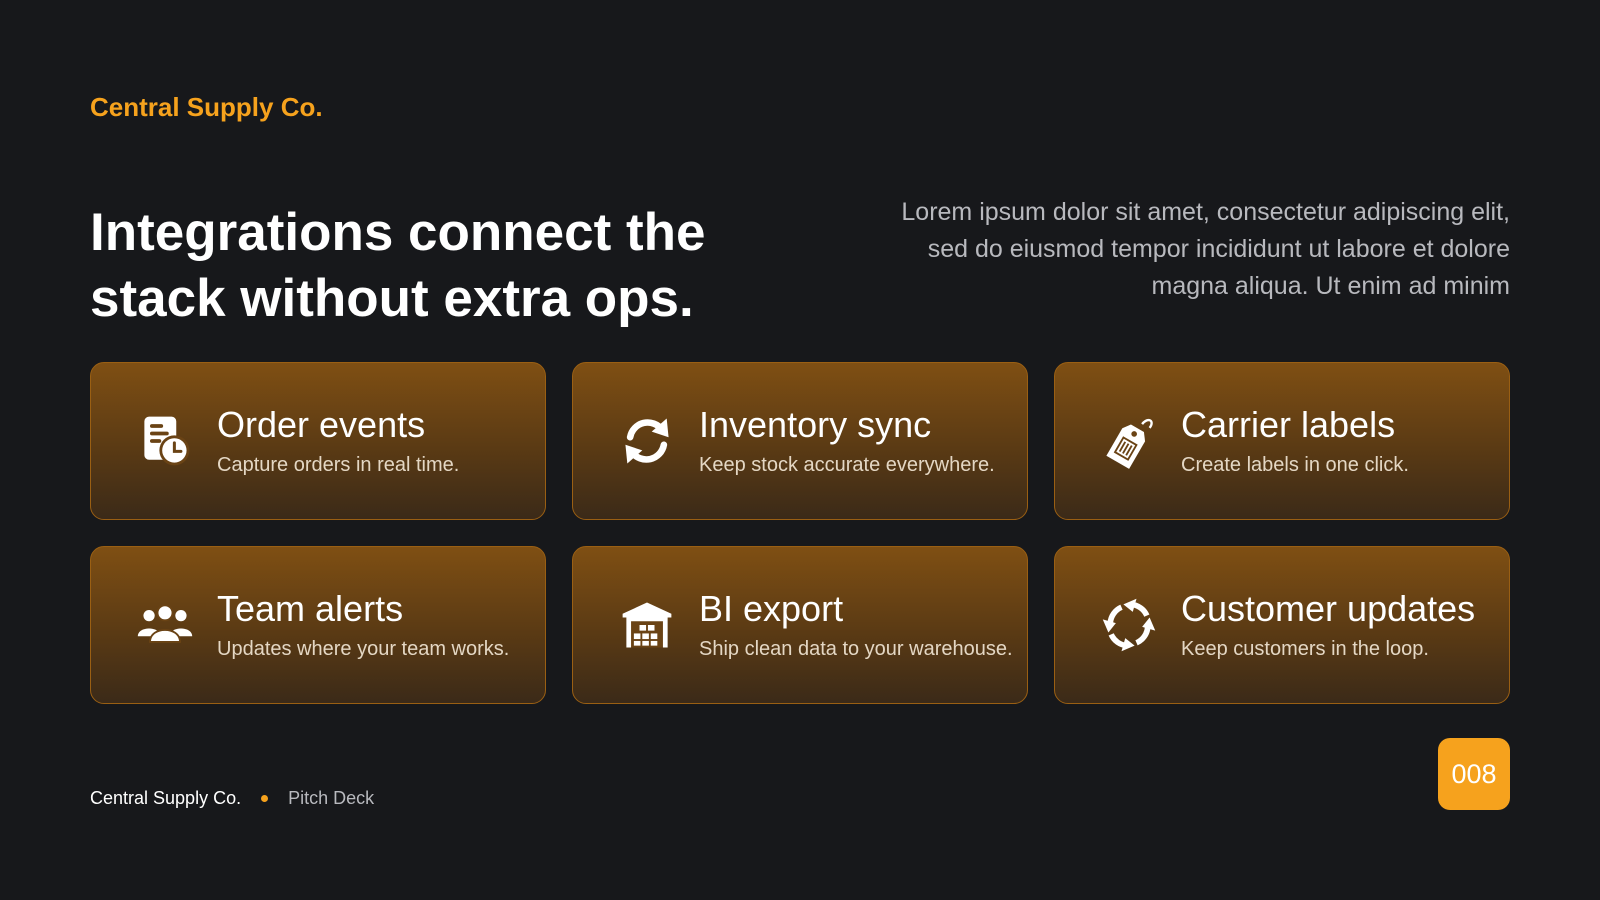 The height and width of the screenshot is (900, 1600). I want to click on card-title: Inventory sync, so click(815, 424).